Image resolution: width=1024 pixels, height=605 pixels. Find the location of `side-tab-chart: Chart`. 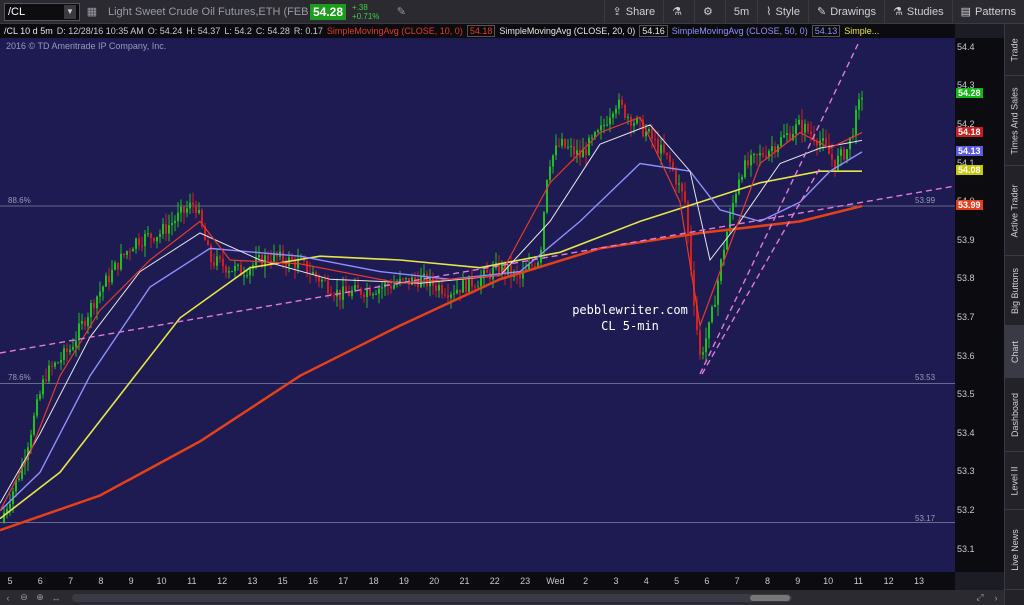

side-tab-chart: Chart is located at coordinates (1014, 352).